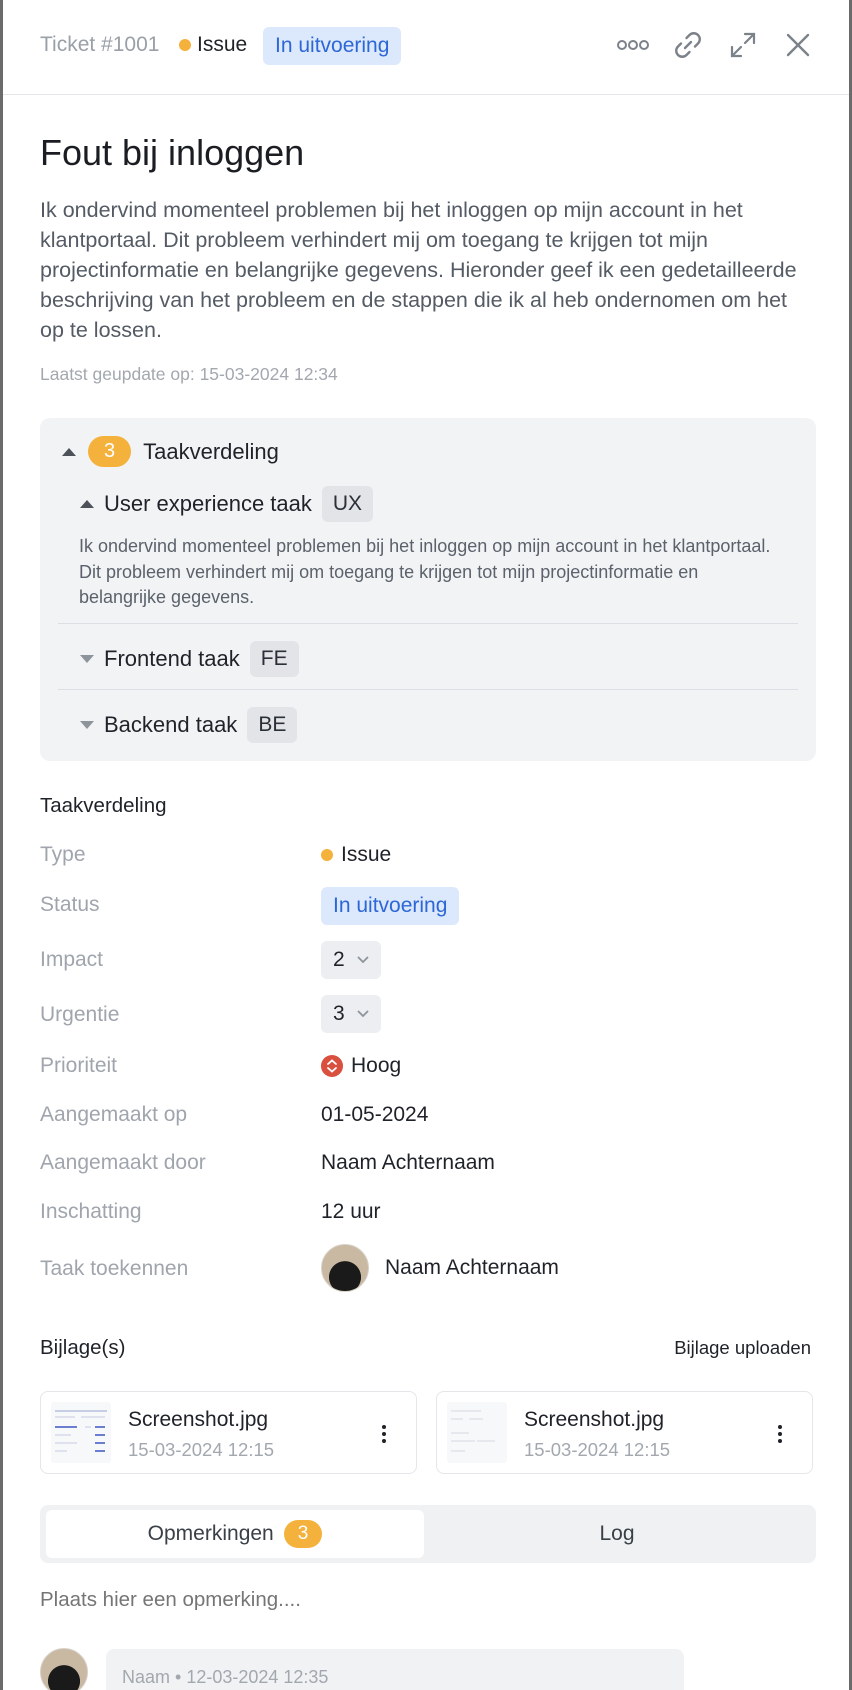  Describe the element at coordinates (63, 854) in the screenshot. I see `type-label: Type` at that location.